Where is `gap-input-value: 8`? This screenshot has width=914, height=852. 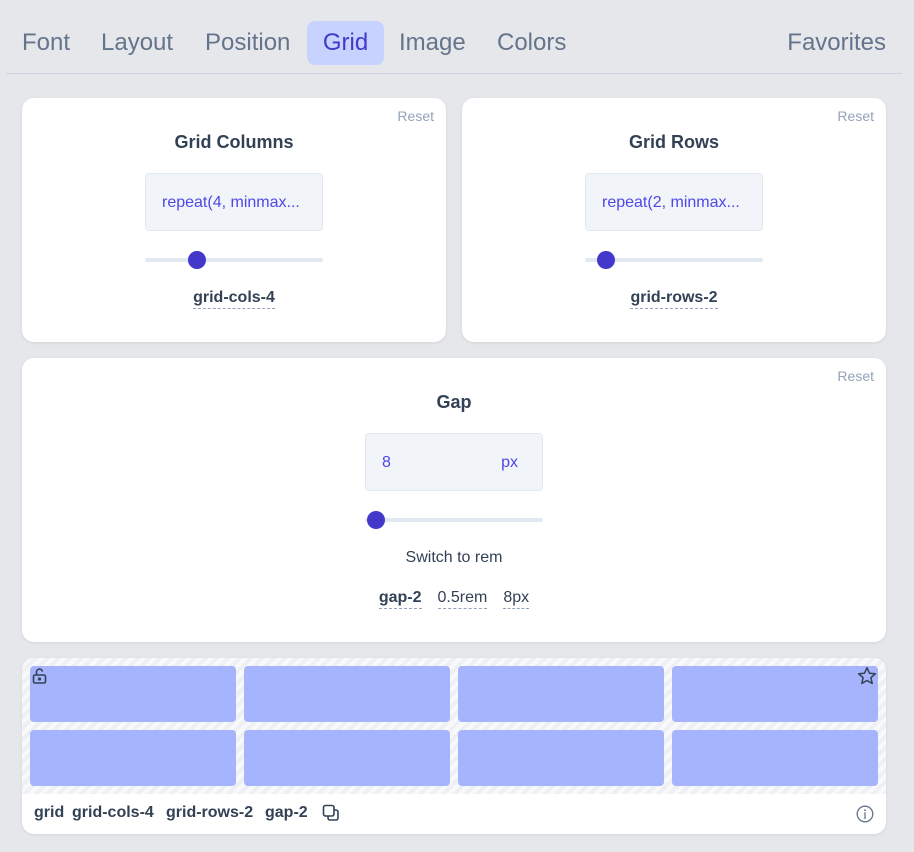 gap-input-value: 8 is located at coordinates (386, 462).